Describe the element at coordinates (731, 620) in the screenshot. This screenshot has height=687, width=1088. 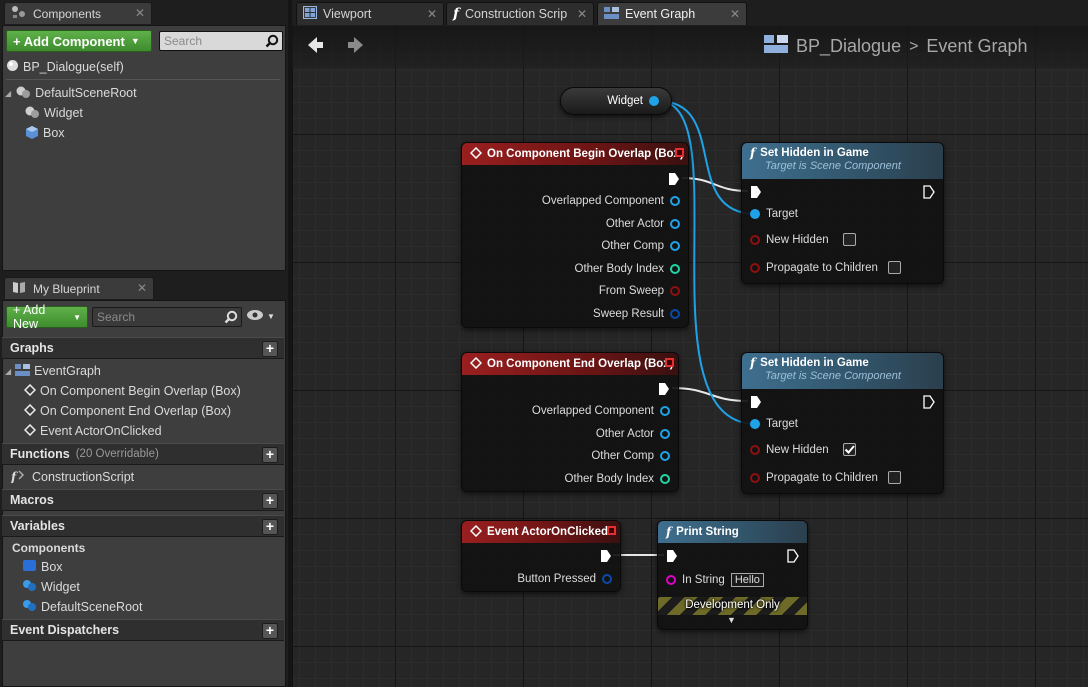
I see `expand-arrow-icon: ▼` at that location.